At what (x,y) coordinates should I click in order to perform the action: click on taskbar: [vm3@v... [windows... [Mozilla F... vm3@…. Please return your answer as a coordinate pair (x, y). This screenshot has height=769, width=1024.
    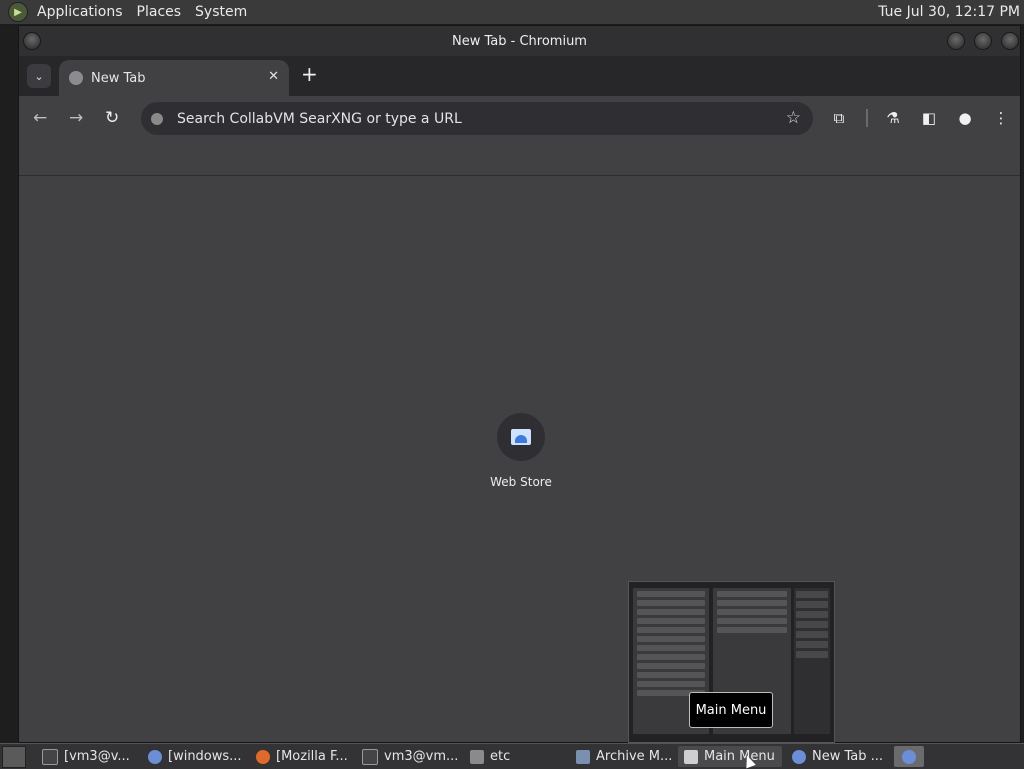
    Looking at the image, I should click on (512, 756).